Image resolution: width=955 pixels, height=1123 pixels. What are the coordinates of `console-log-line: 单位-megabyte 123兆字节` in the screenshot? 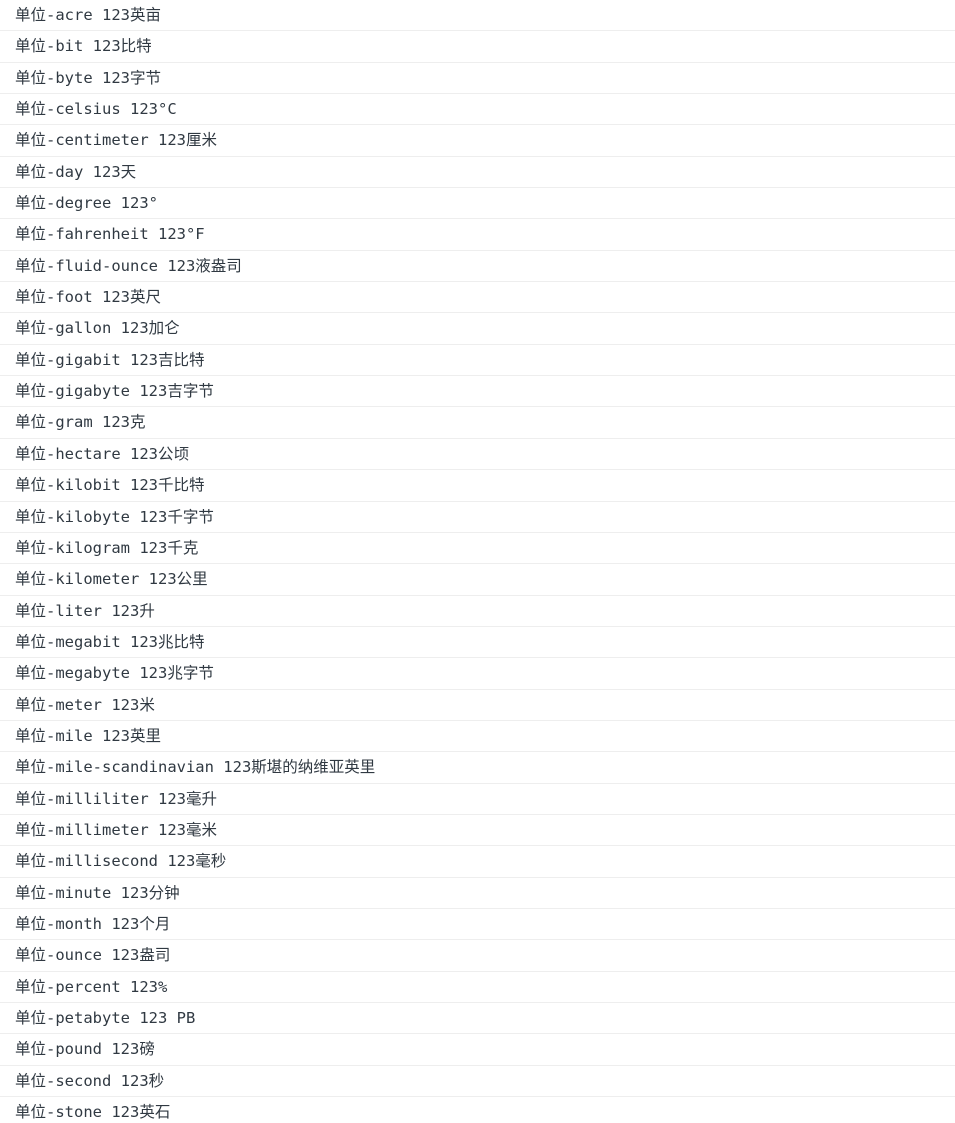 It's located at (477, 674).